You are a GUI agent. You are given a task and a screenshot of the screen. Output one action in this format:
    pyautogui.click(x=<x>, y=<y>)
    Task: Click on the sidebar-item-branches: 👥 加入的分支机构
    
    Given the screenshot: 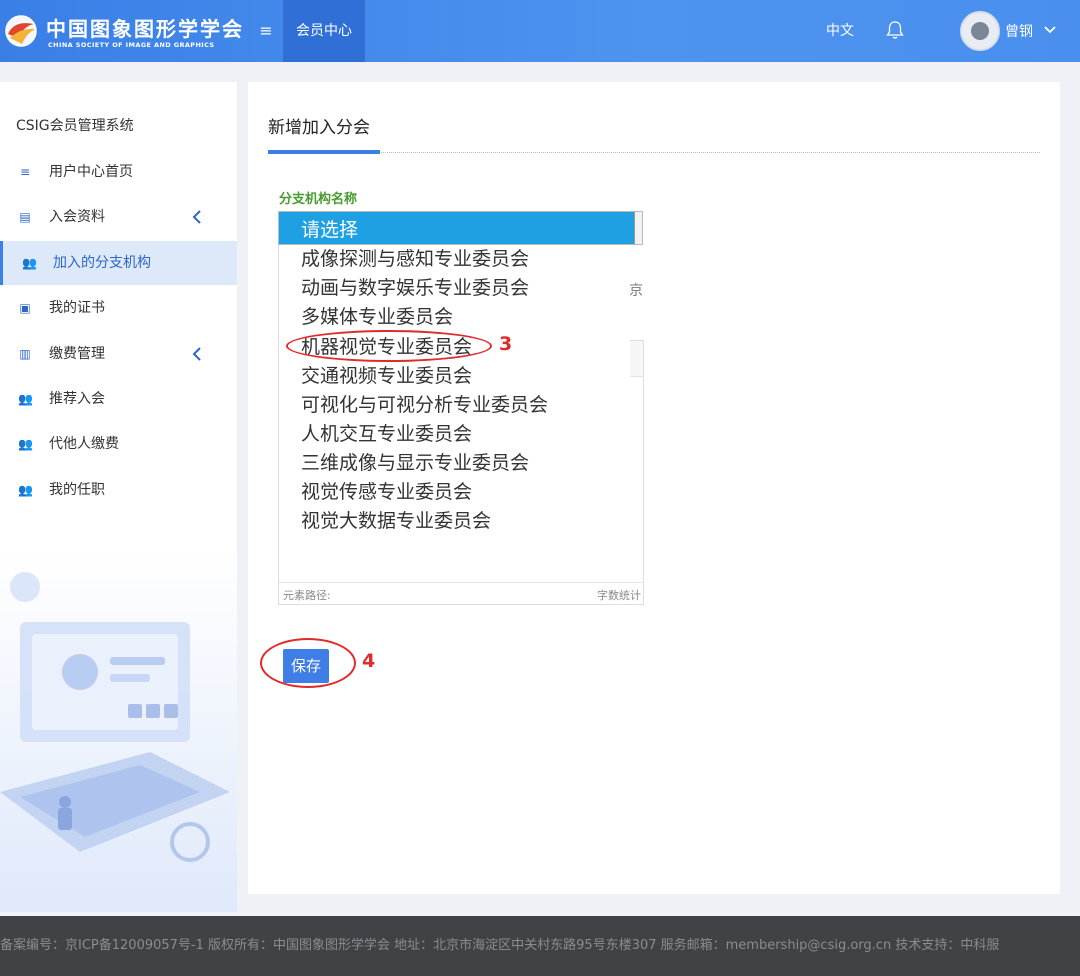 What is the action you would take?
    pyautogui.click(x=118, y=263)
    